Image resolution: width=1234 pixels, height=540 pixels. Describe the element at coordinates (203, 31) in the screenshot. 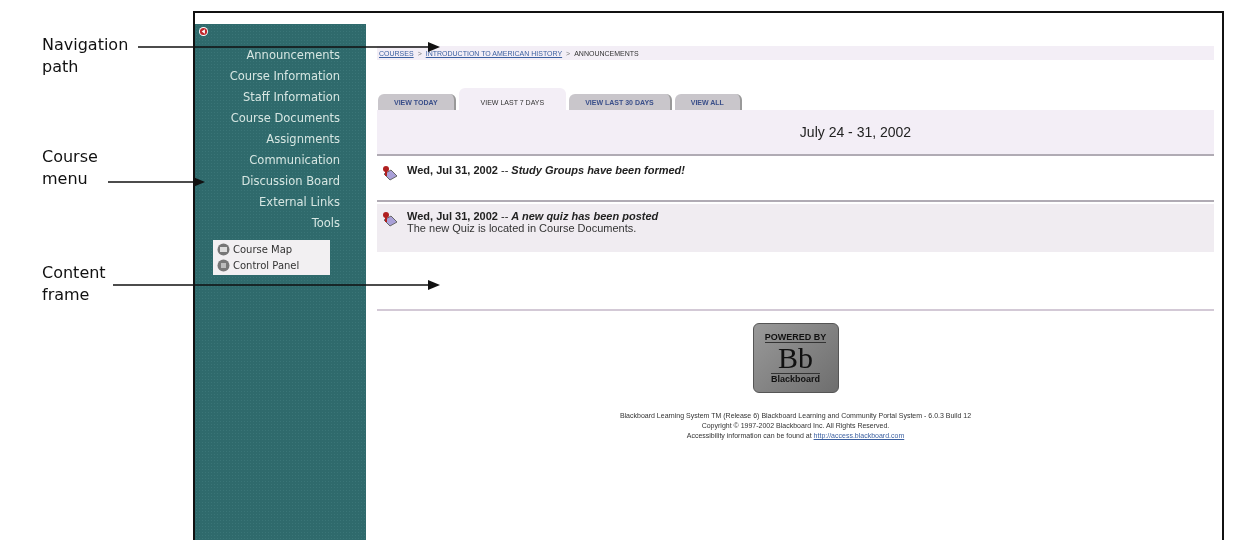

I see `collapse-icon` at that location.